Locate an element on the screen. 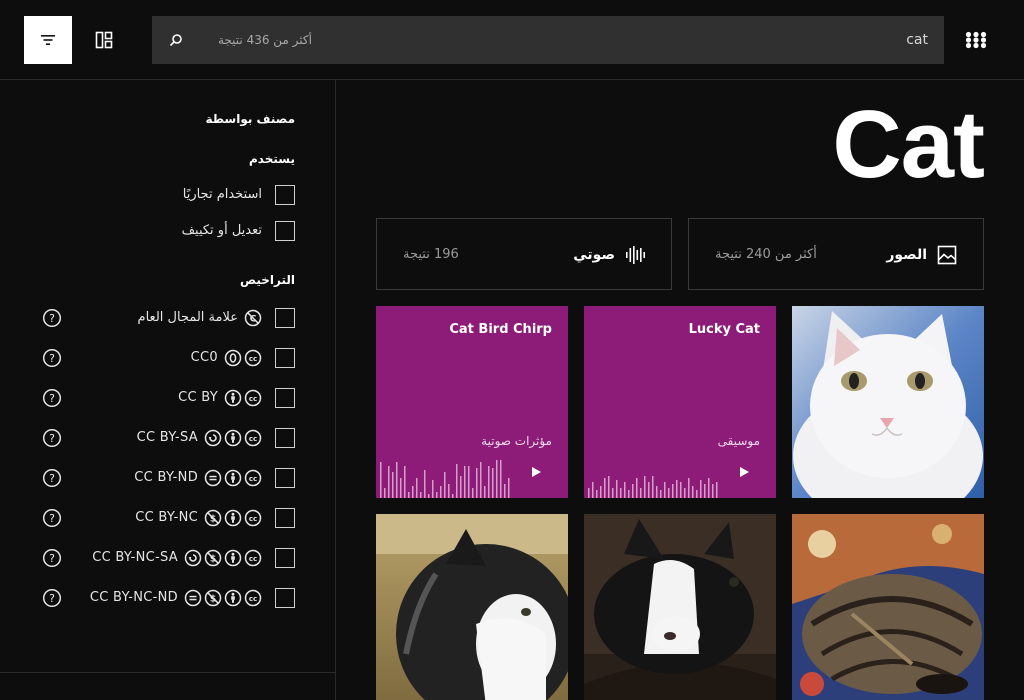  license-label: CC BY-NC-ND is located at coordinates (133, 597).